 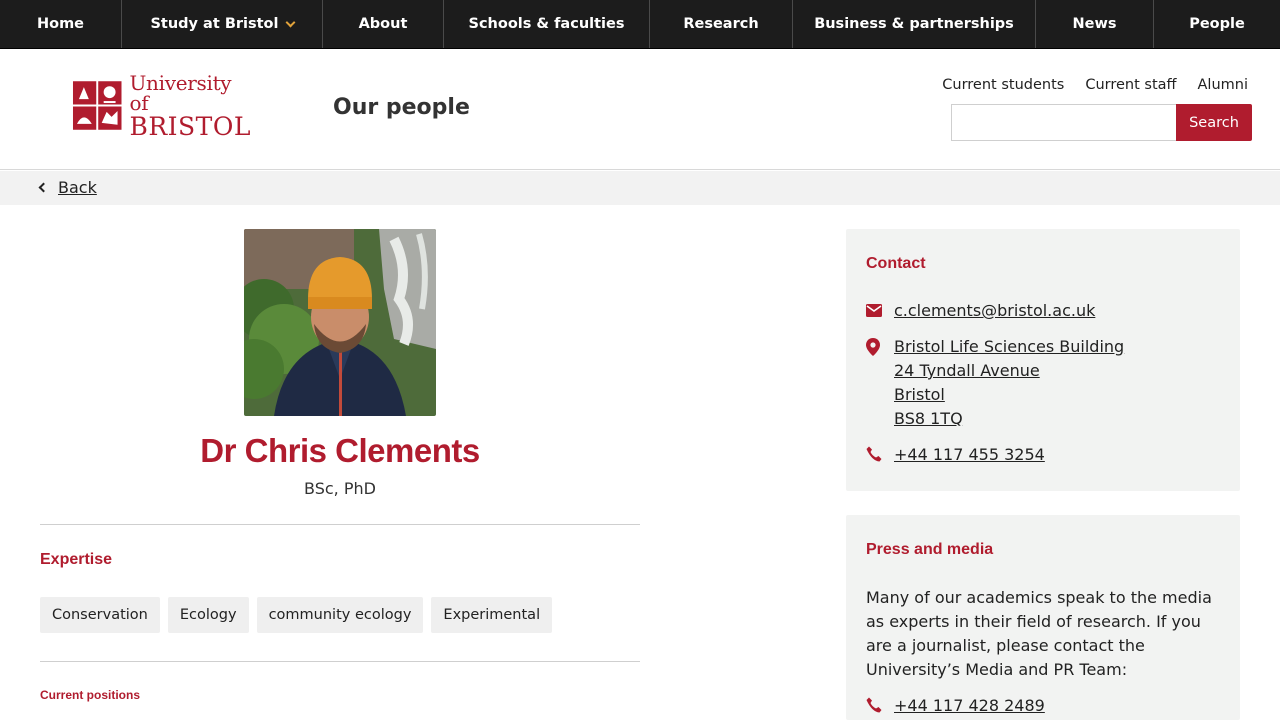 I want to click on nav-item-schools-faculties: Schools & faculties, so click(x=547, y=24).